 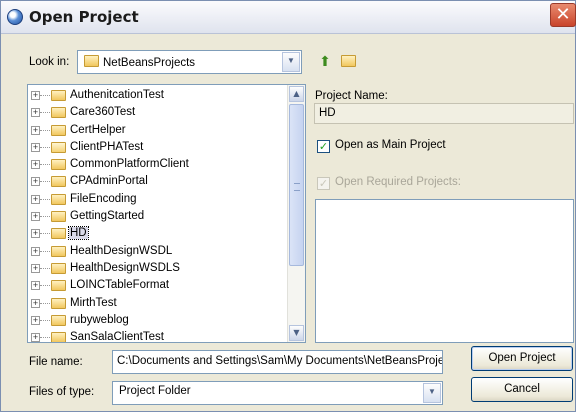 I want to click on tree-item: + SanSalaClientTest, so click(x=159, y=336).